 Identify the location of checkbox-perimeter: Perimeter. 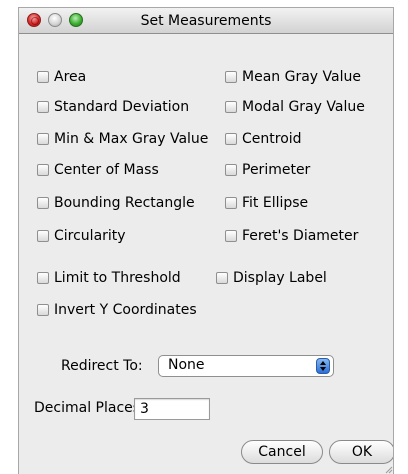
(307, 170).